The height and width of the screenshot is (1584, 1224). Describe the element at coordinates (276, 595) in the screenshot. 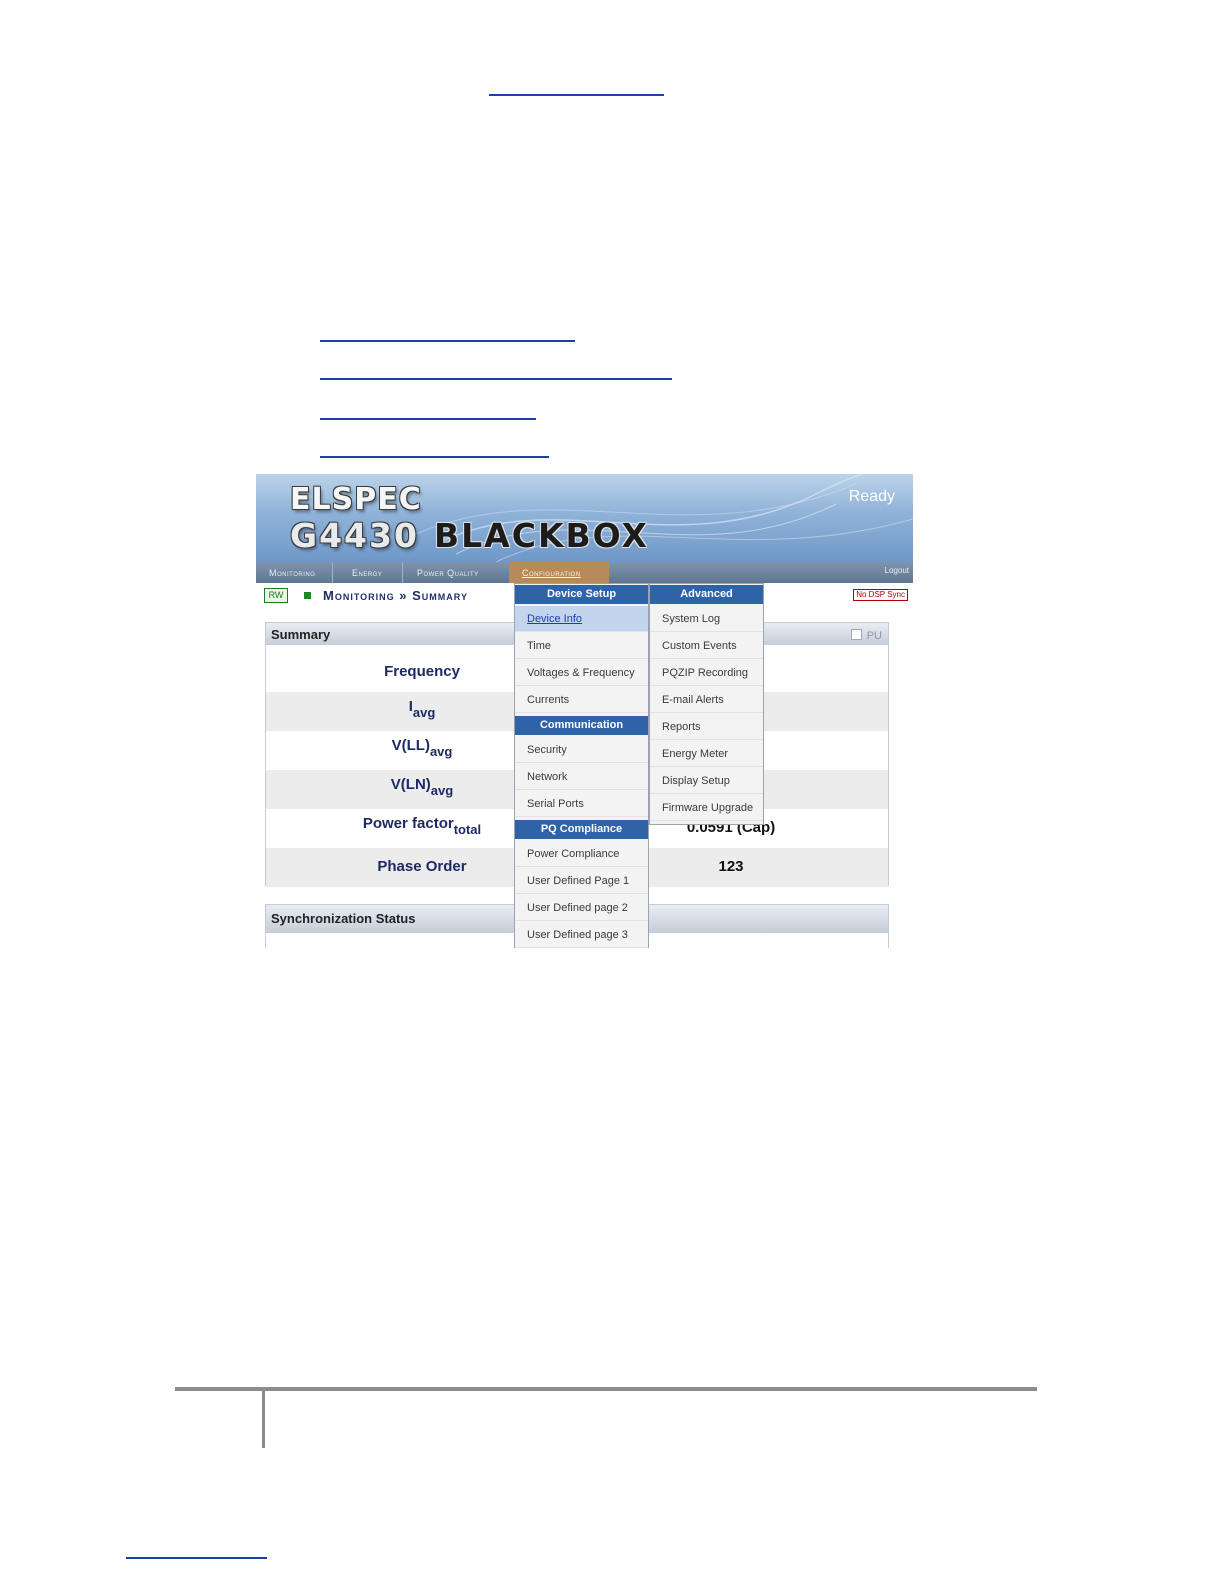

I see `rw-badge: RW` at that location.